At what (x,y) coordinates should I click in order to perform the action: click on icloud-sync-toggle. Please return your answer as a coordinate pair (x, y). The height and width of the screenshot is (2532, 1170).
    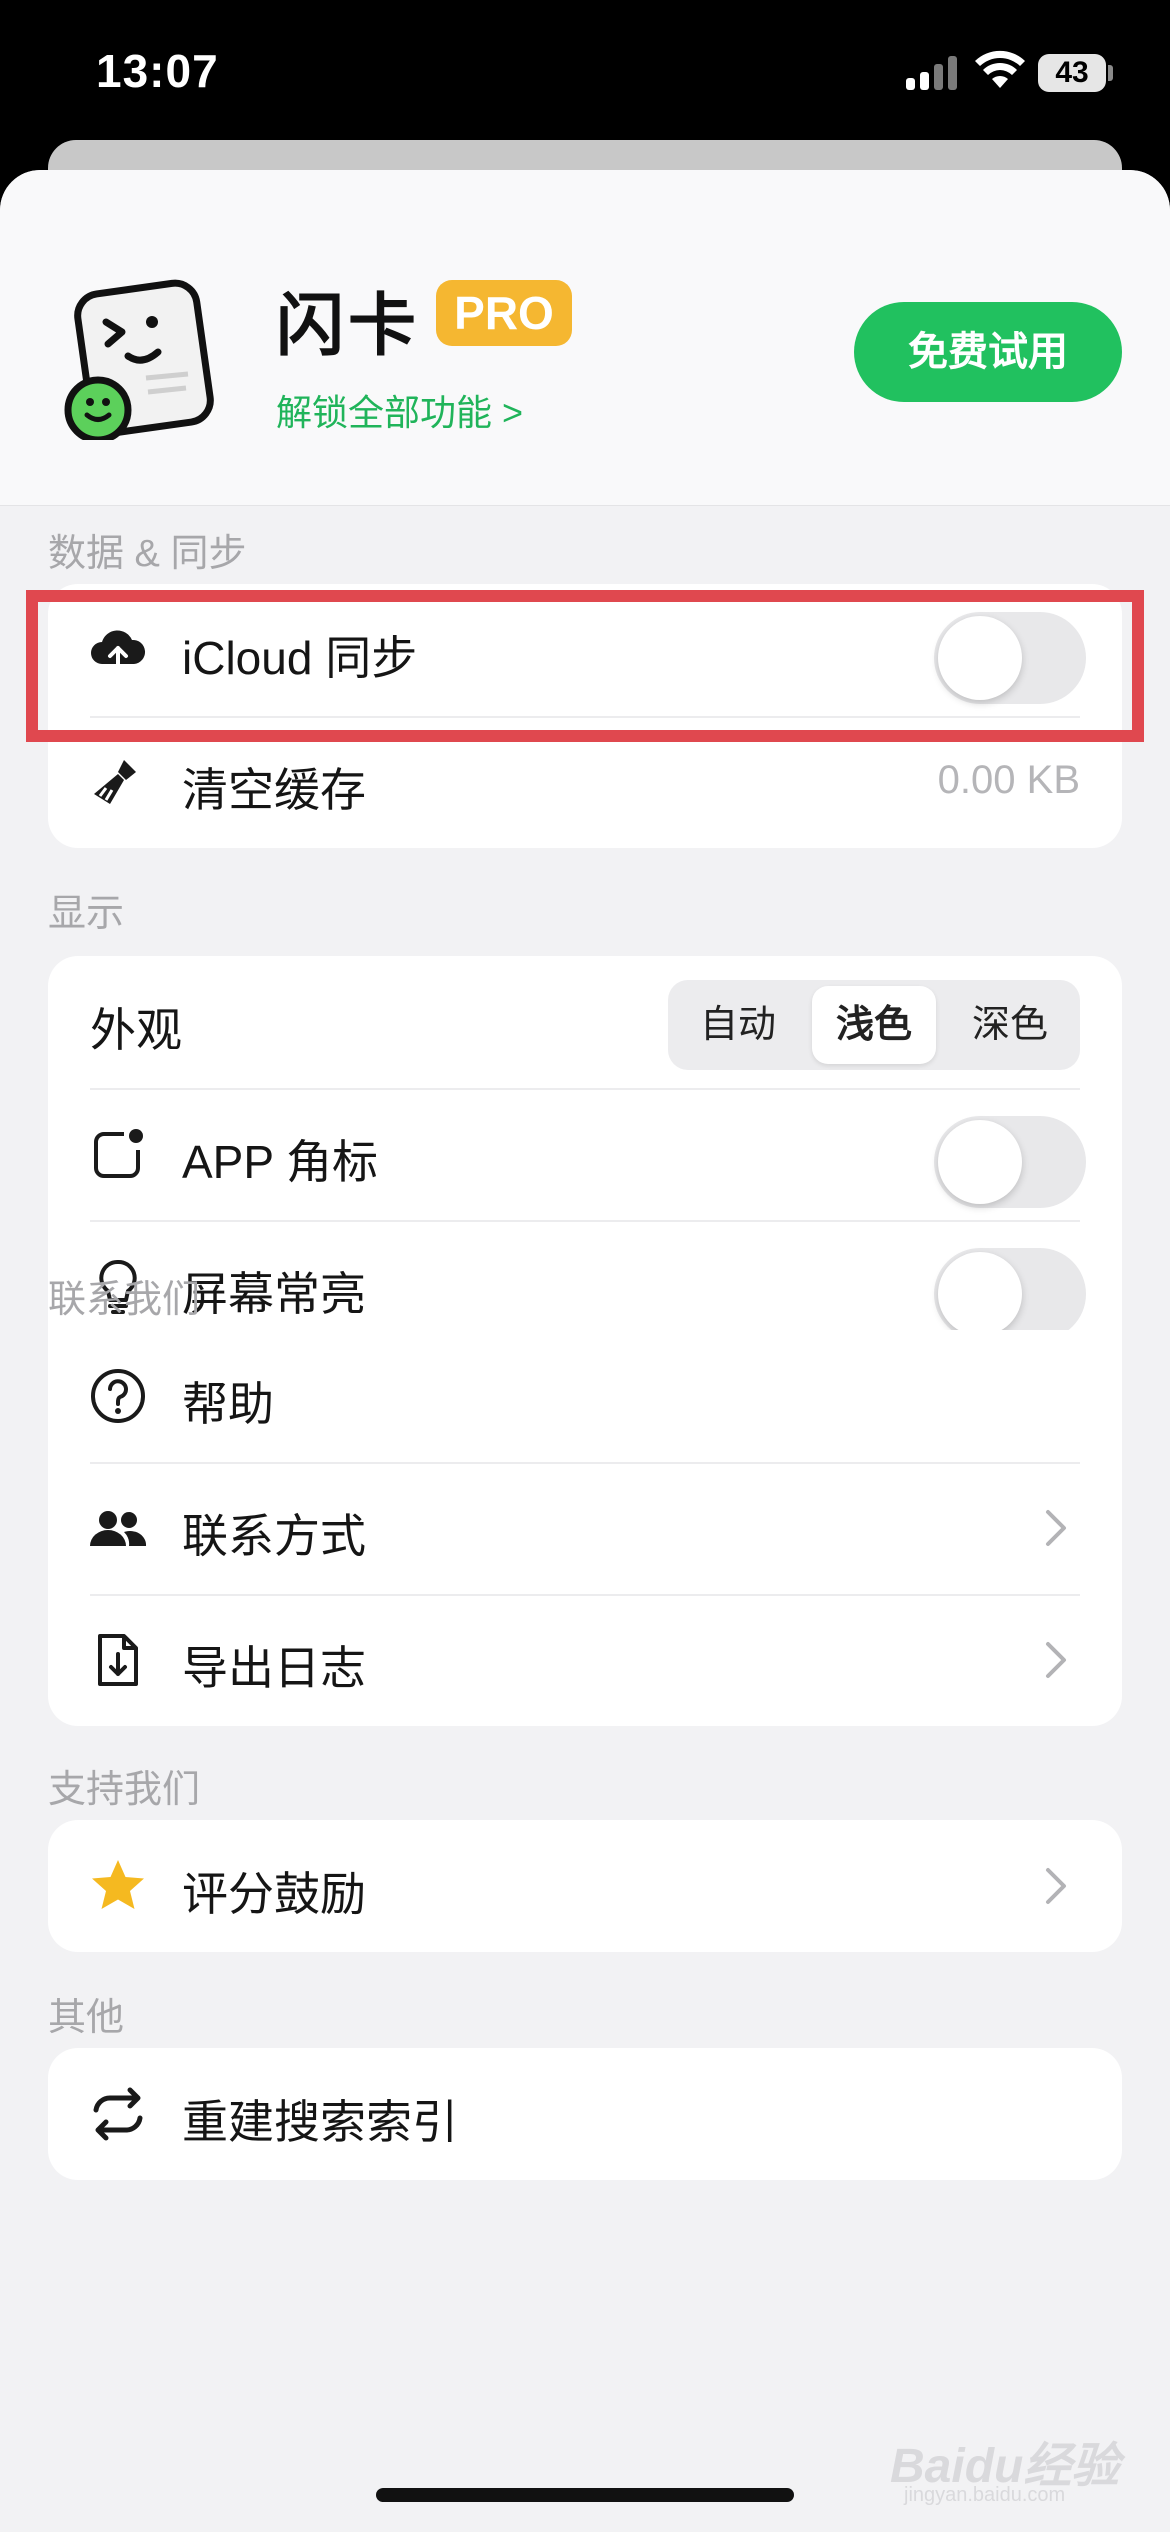
    Looking at the image, I should click on (1010, 658).